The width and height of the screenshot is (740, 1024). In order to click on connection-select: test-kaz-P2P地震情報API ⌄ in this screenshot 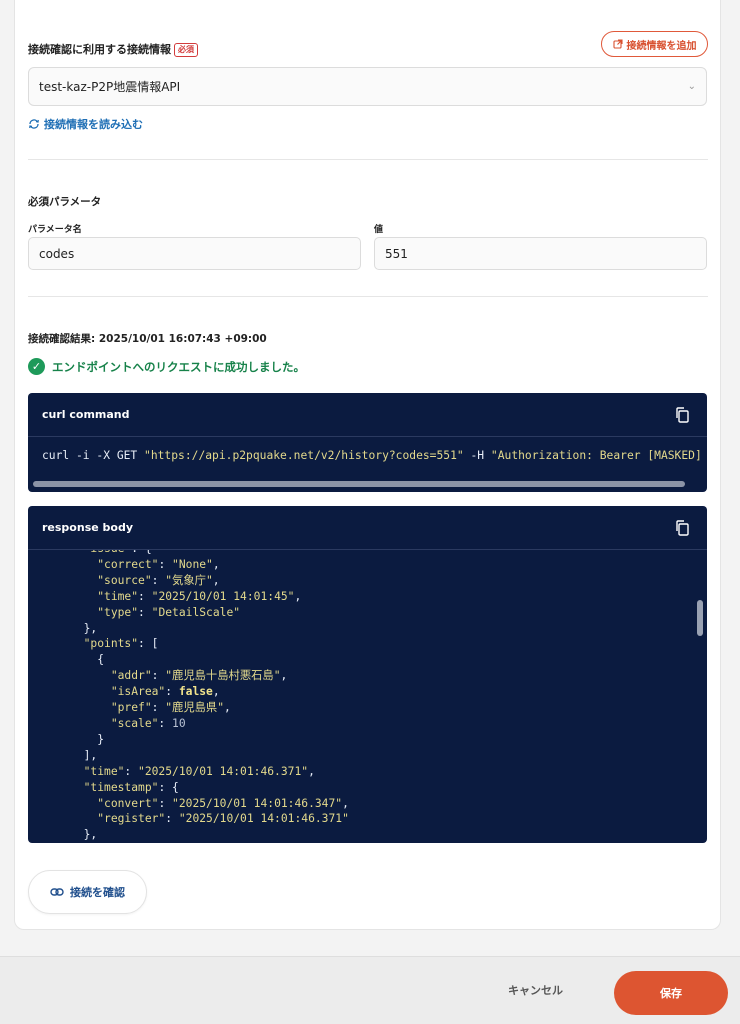, I will do `click(367, 86)`.